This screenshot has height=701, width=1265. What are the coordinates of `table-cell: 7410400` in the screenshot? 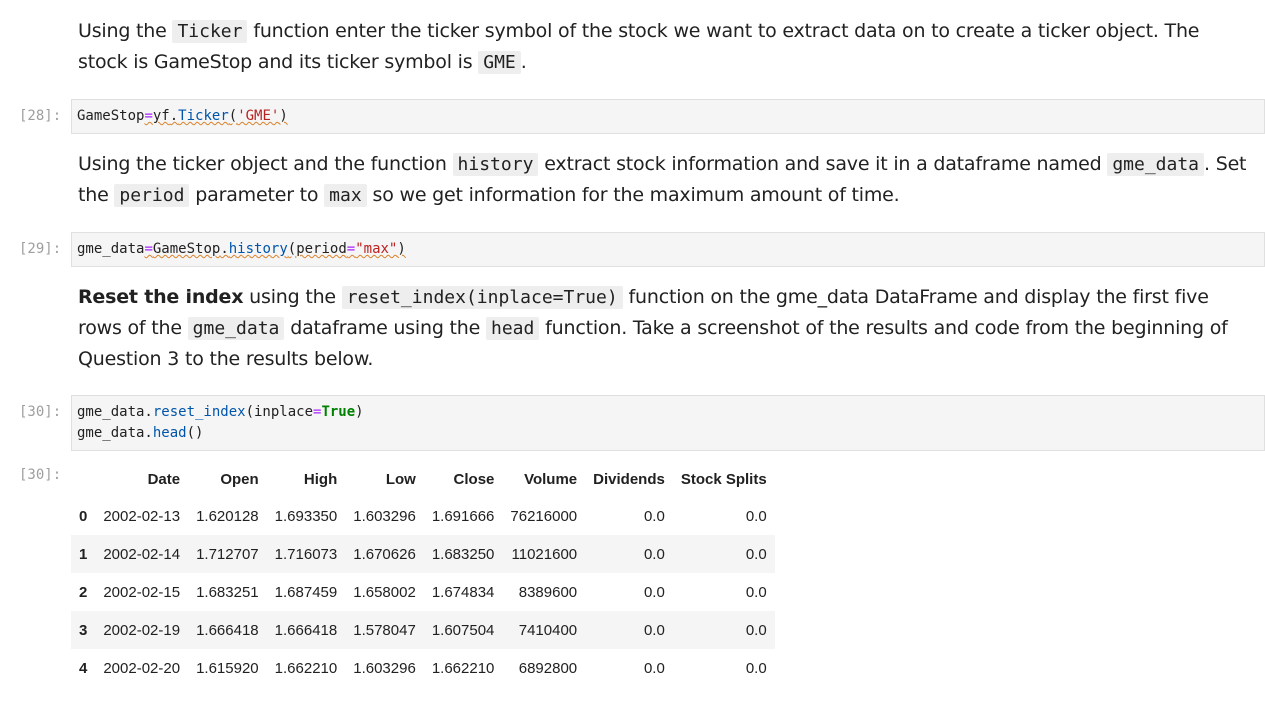 It's located at (548, 630).